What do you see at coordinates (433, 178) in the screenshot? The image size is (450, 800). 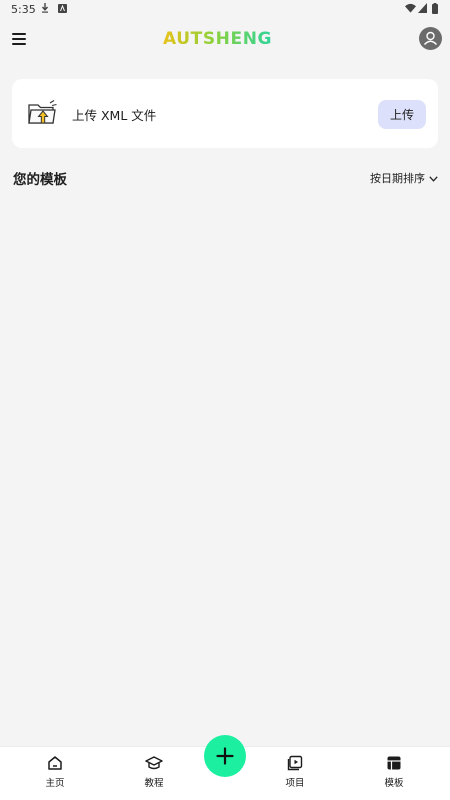 I see `chevron-down-icon` at bounding box center [433, 178].